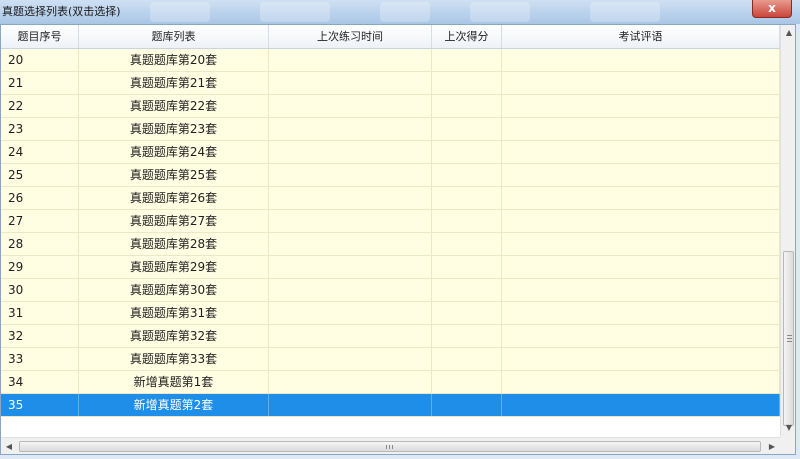  Describe the element at coordinates (174, 221) in the screenshot. I see `cell-bank-name: 真题题库第27套` at that location.